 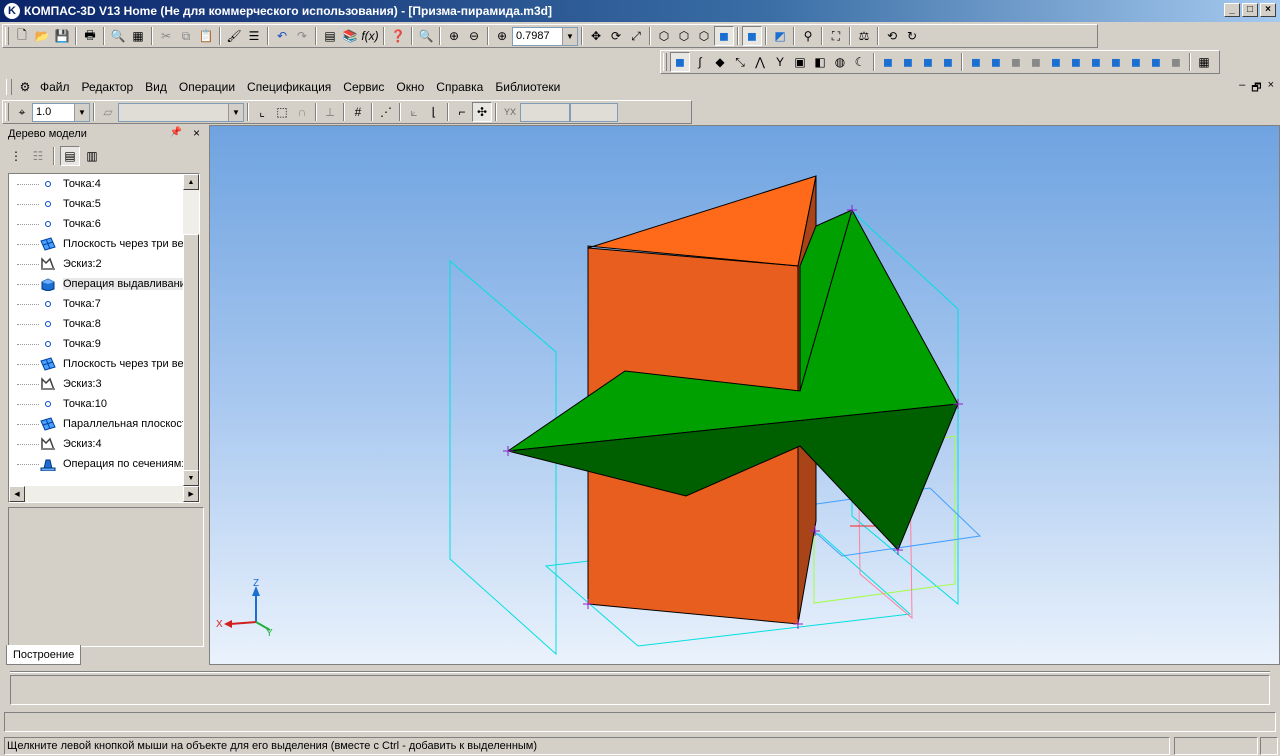 I want to click on paste-icon: 📋, so click(x=206, y=36).